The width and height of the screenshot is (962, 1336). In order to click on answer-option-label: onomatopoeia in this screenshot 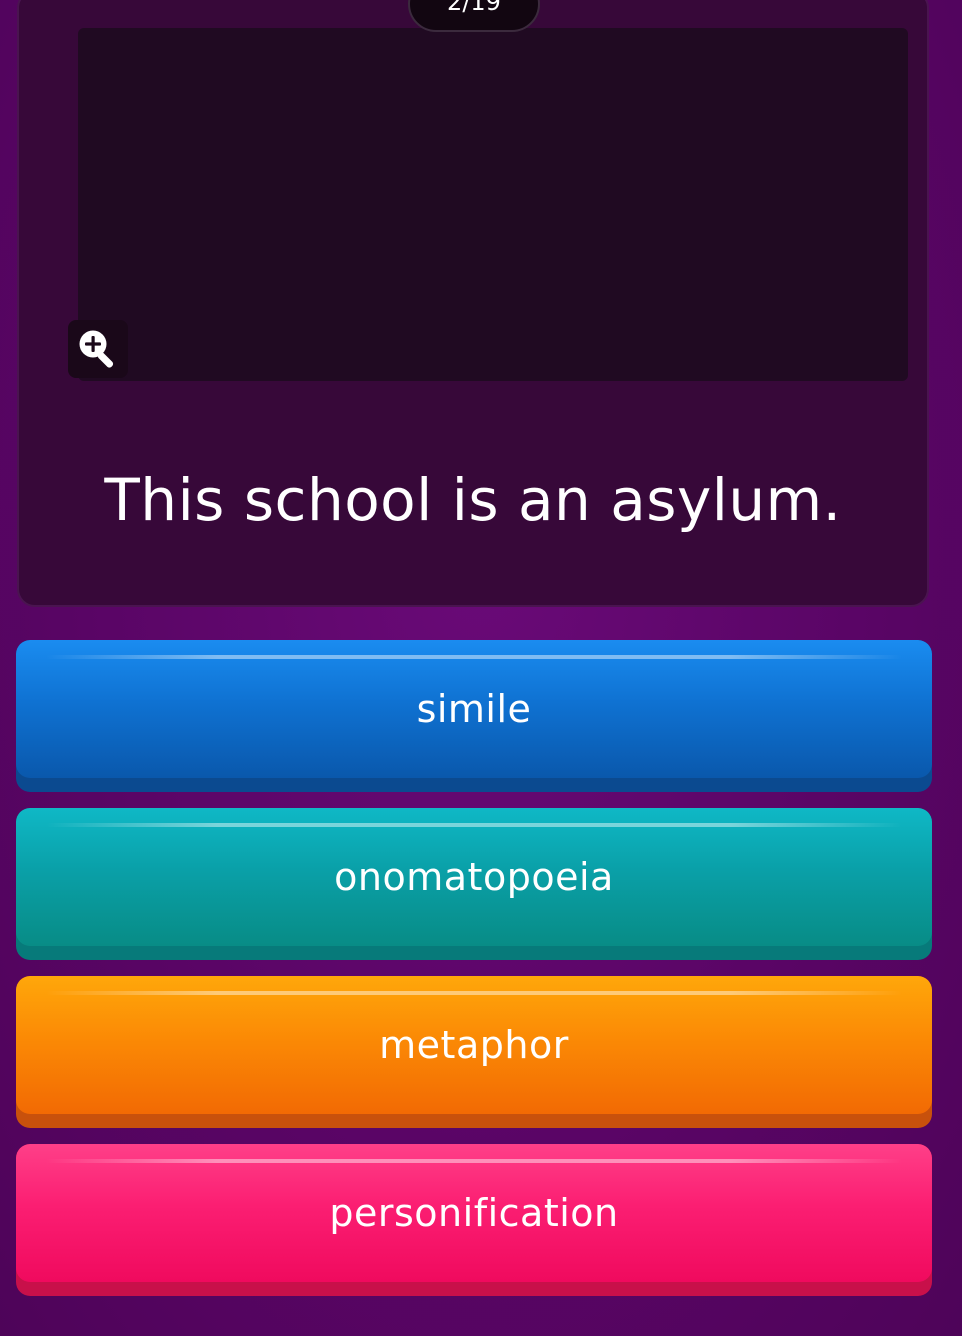, I will do `click(474, 877)`.